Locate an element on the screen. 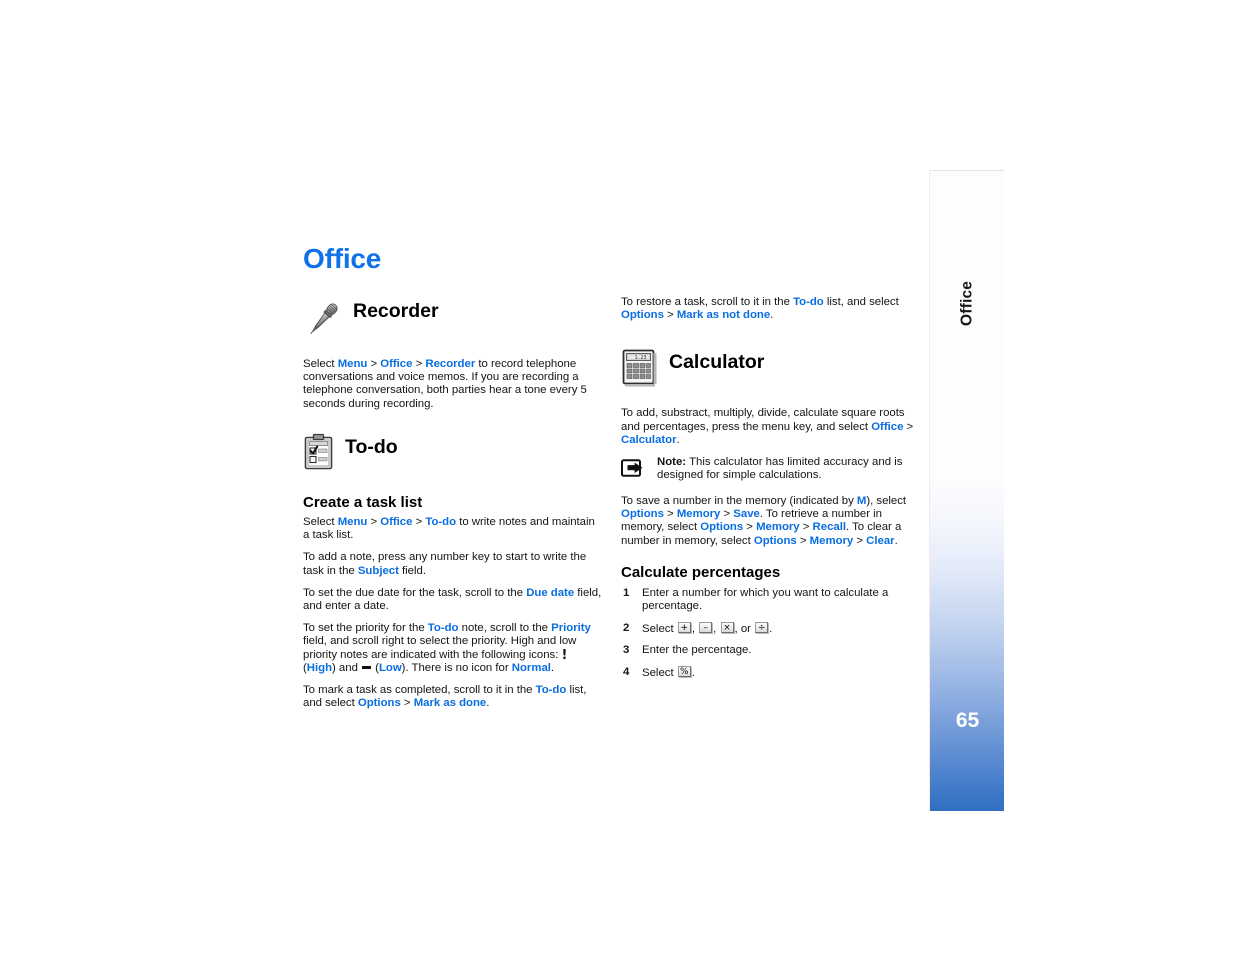 This screenshot has height=954, width=1235. link-recall: Recall is located at coordinates (829, 527).